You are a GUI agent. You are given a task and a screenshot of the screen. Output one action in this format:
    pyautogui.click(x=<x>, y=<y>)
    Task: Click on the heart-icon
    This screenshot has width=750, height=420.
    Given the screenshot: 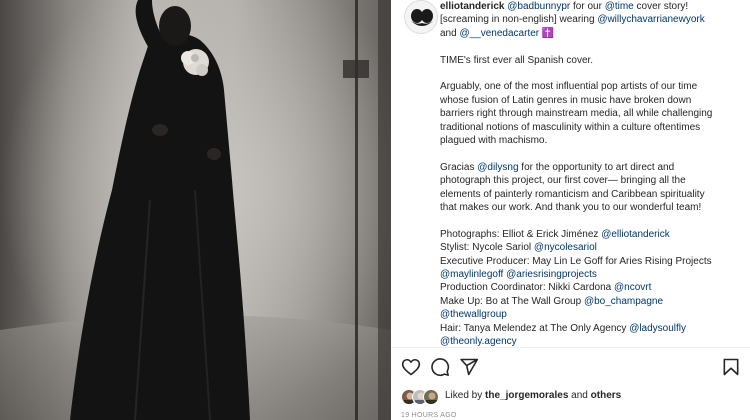 What is the action you would take?
    pyautogui.click(x=411, y=367)
    